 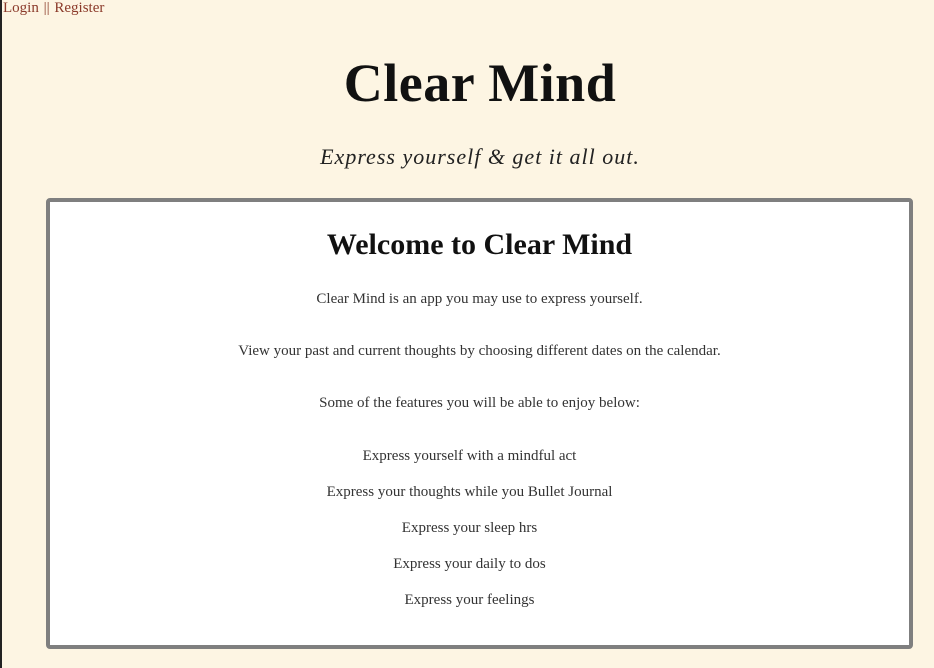 What do you see at coordinates (480, 83) in the screenshot?
I see `app-title: Clear Mind` at bounding box center [480, 83].